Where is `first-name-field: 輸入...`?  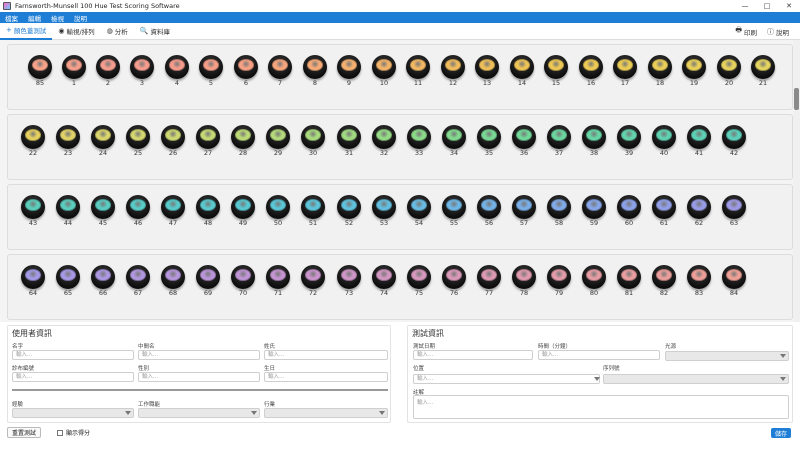 first-name-field: 輸入... is located at coordinates (73, 355).